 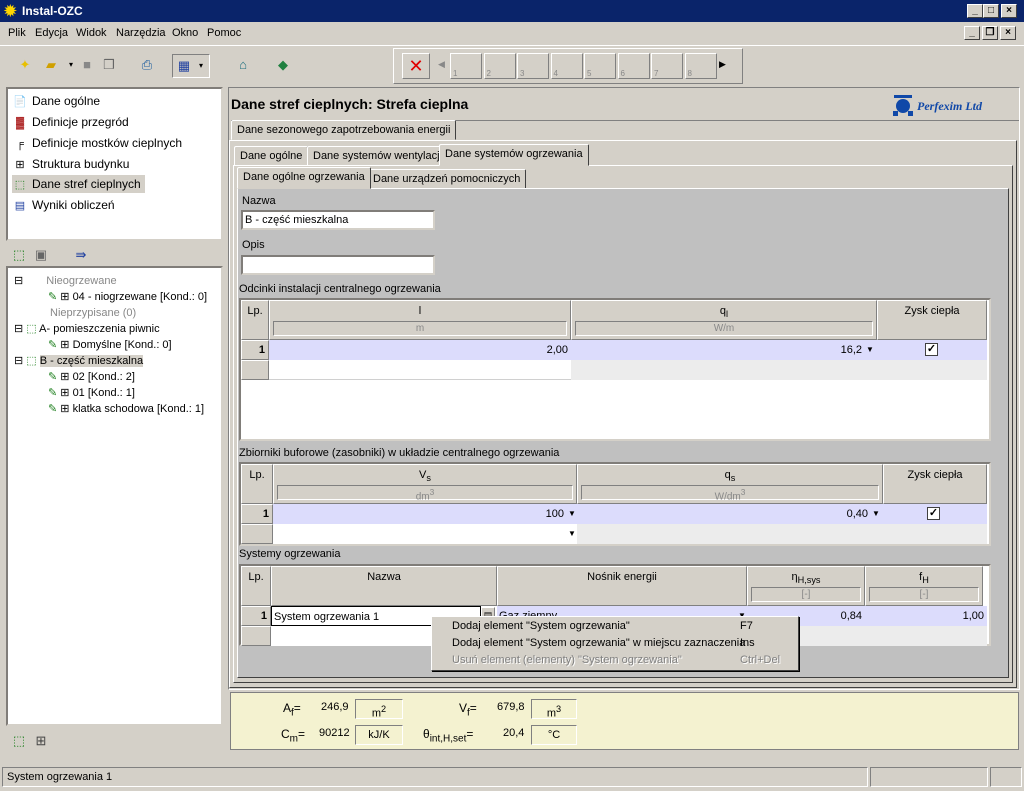 I want to click on tab-auxiliary: Dane urządzeń pomocniczych, so click(x=447, y=179).